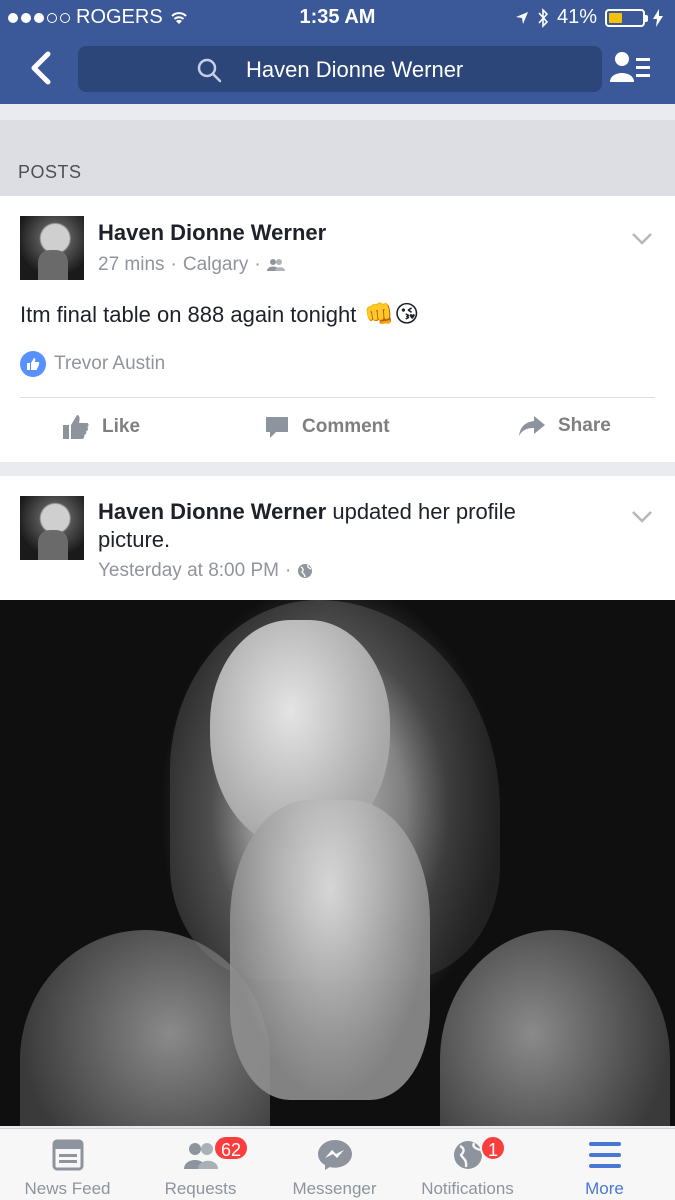 This screenshot has width=675, height=1200. I want to click on tab-label: Notifications, so click(467, 1188).